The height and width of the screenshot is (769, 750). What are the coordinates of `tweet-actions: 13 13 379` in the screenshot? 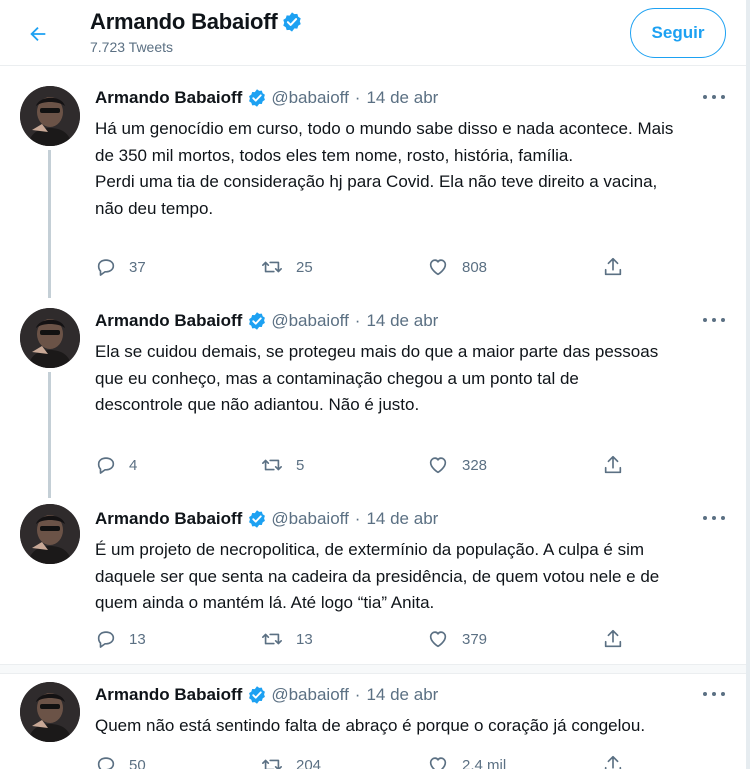 It's located at (365, 640).